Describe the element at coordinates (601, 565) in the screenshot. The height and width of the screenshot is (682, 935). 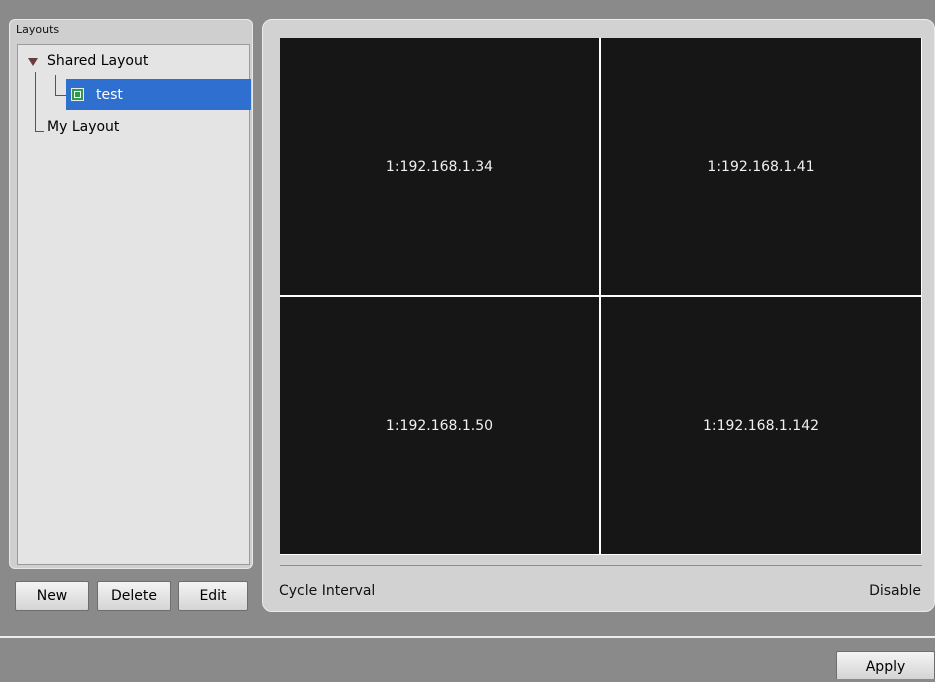
I see `divider` at that location.